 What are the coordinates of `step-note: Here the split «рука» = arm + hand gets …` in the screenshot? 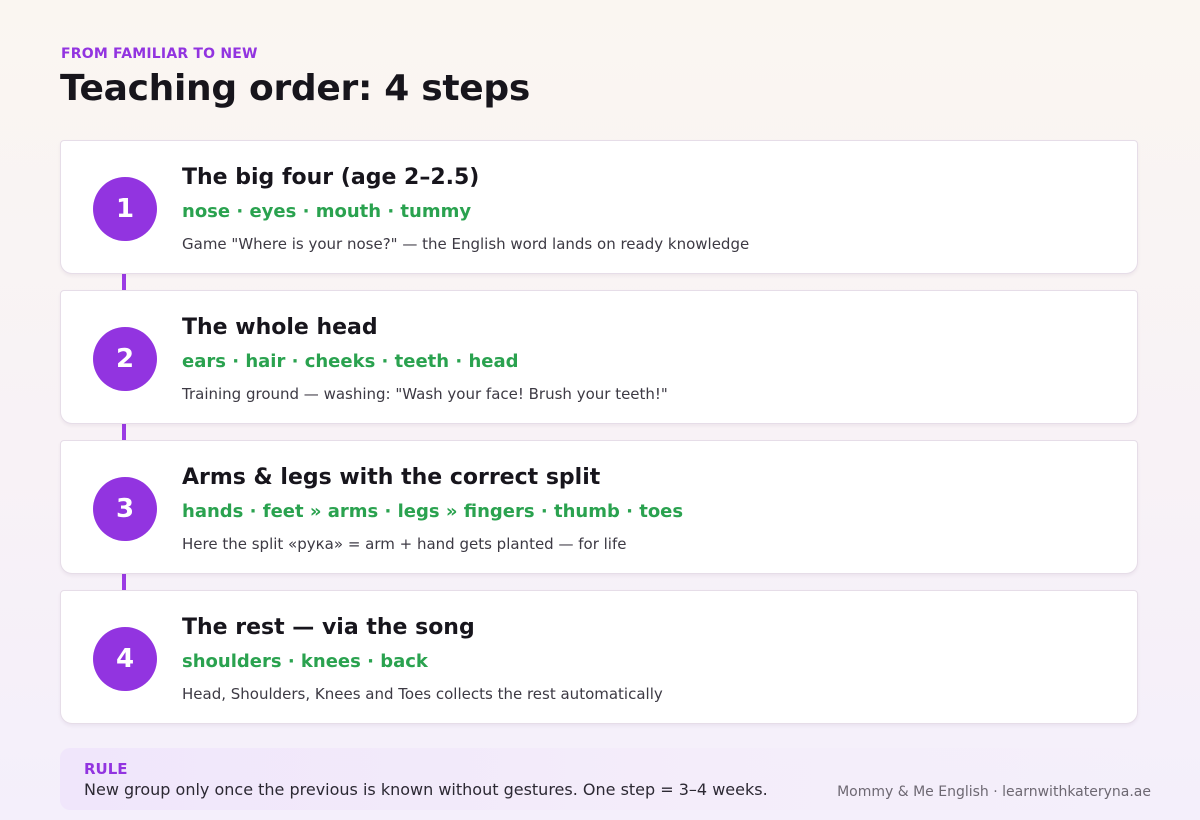 It's located at (404, 544).